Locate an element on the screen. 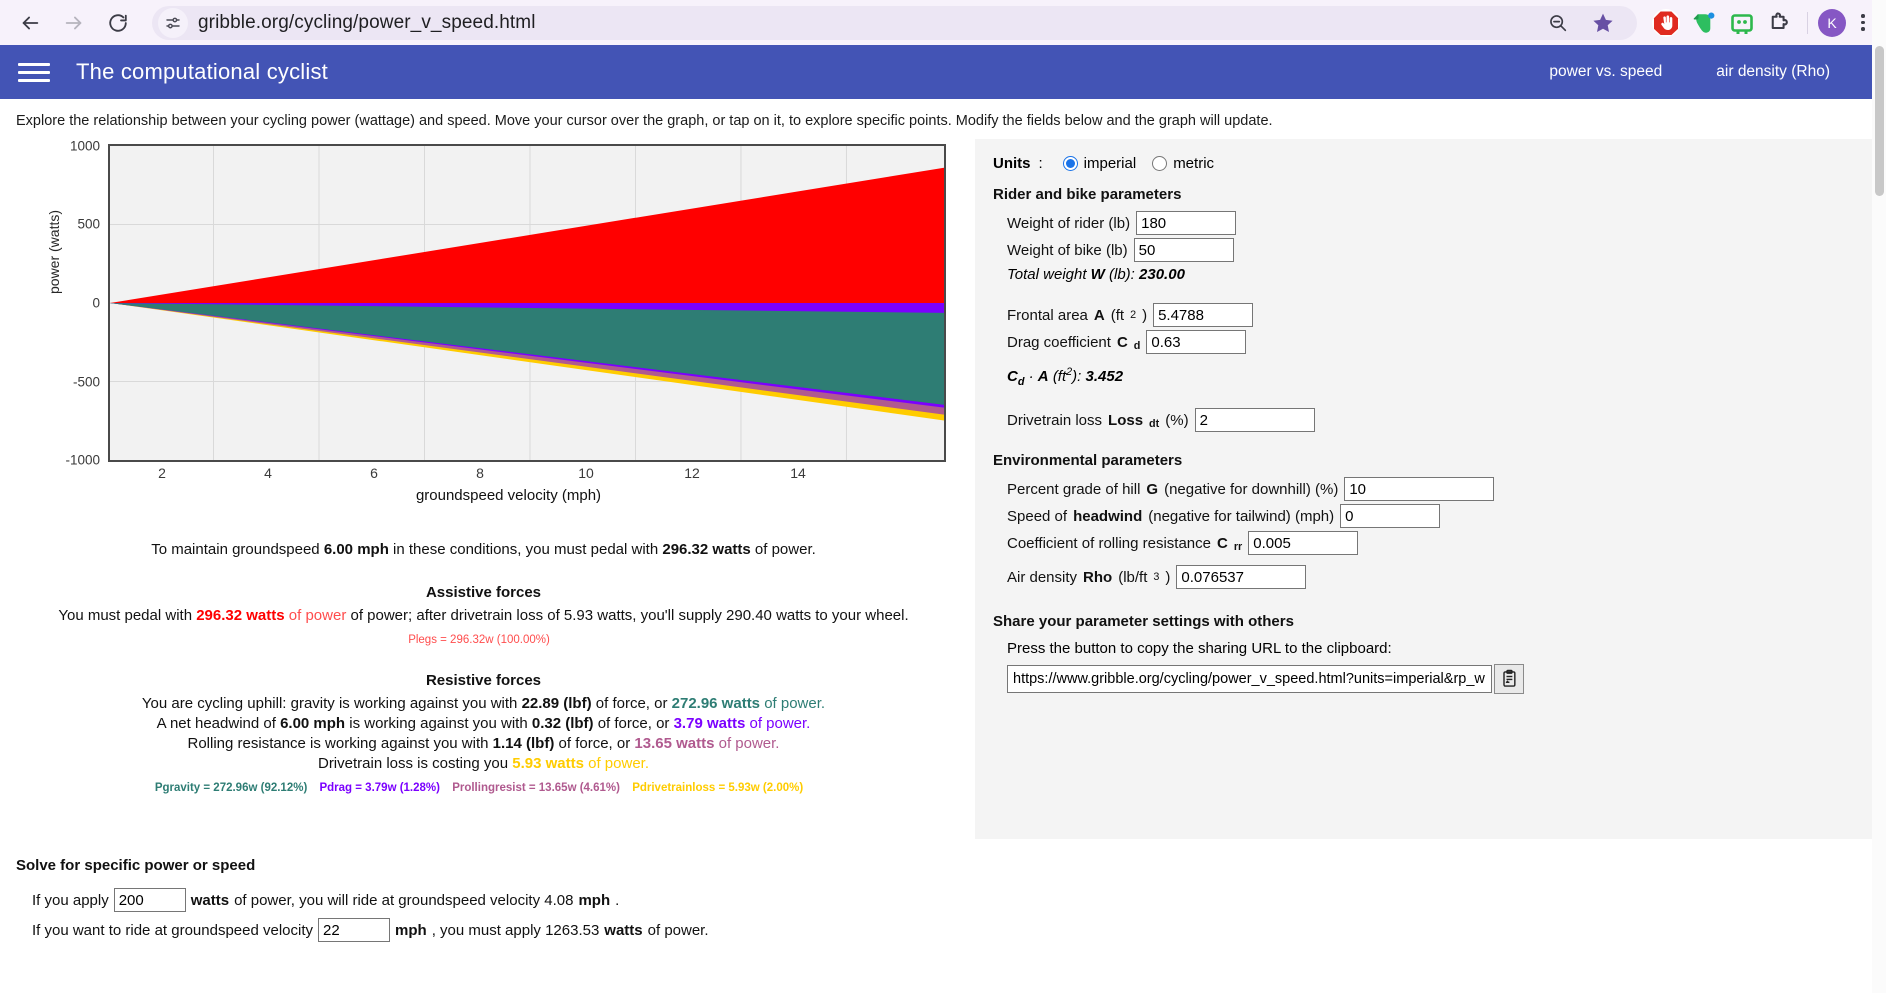  browser-toolbar: gribble.org/cycling/power_v_speed.html K is located at coordinates (943, 22).